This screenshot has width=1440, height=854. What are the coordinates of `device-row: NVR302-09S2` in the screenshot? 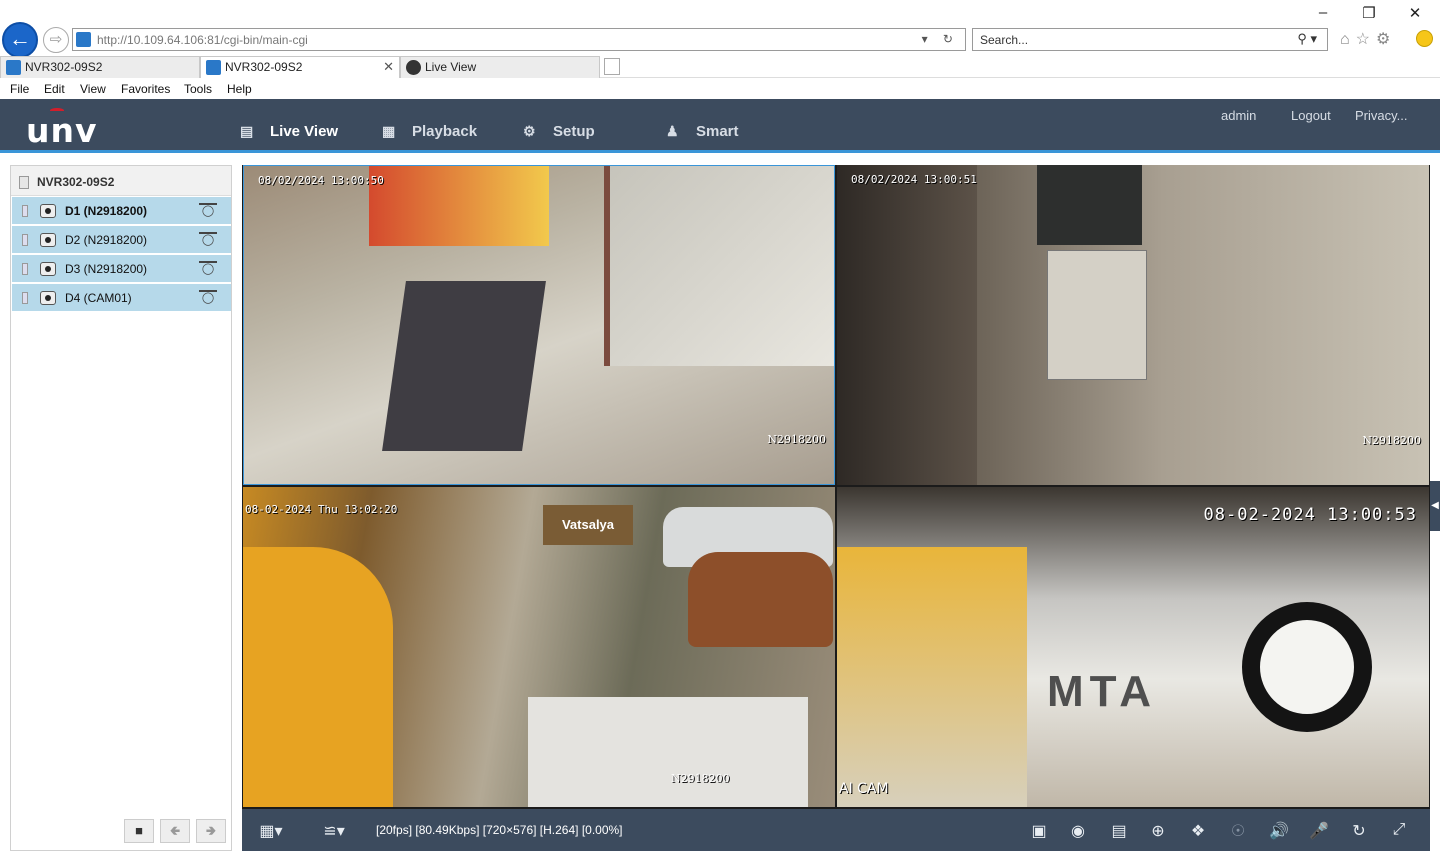 It's located at (121, 181).